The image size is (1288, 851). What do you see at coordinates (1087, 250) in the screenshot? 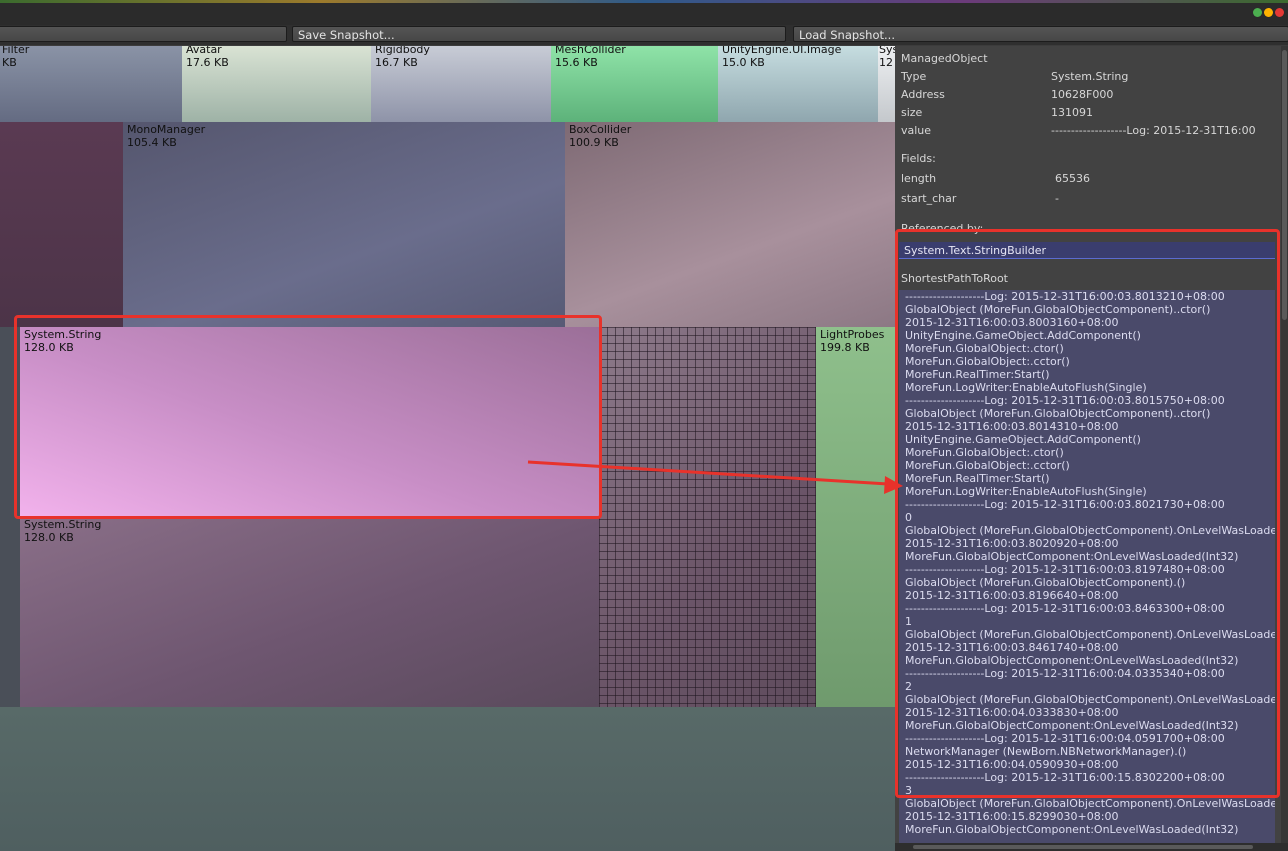
I see `referenced-by-item: System.Text.StringBuilder` at bounding box center [1087, 250].